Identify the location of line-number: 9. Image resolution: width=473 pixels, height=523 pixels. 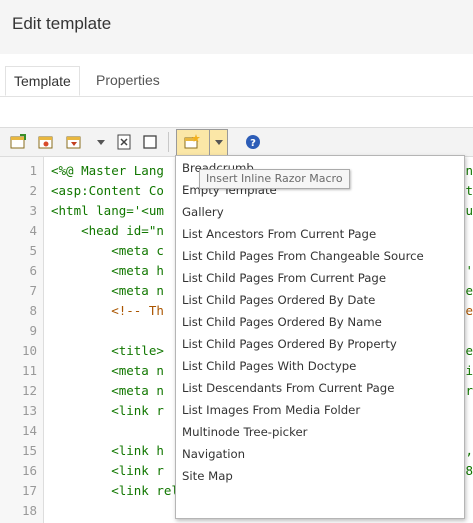
(33, 330).